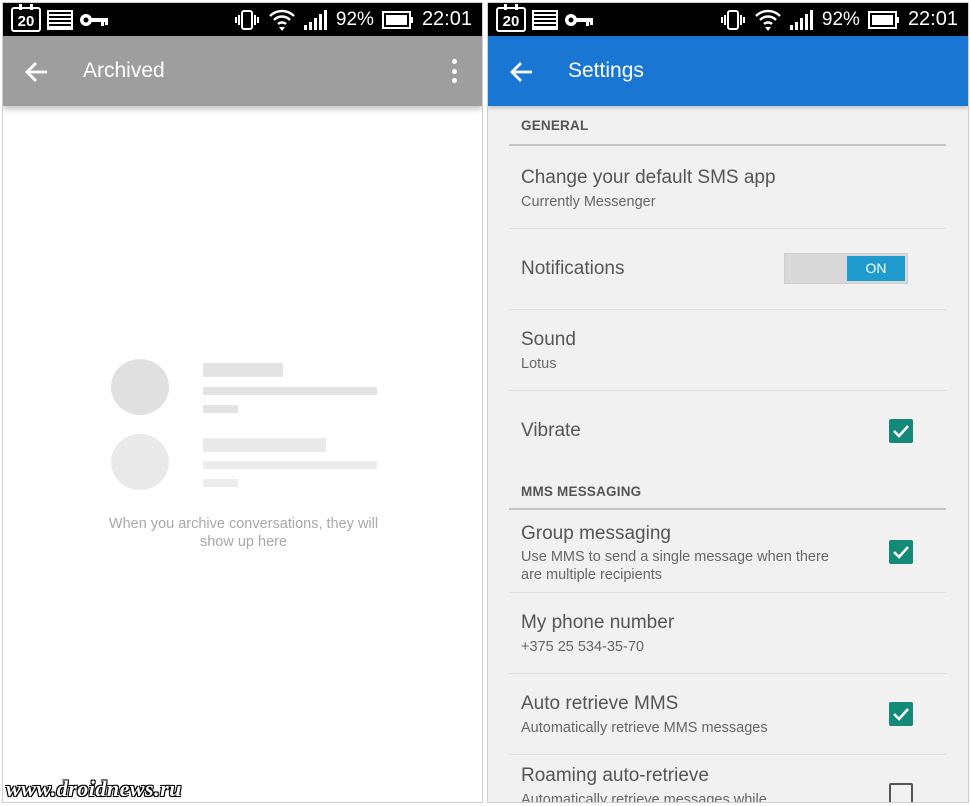 This screenshot has height=806, width=971. What do you see at coordinates (94, 788) in the screenshot?
I see `watermark: www.droidnews.ru` at bounding box center [94, 788].